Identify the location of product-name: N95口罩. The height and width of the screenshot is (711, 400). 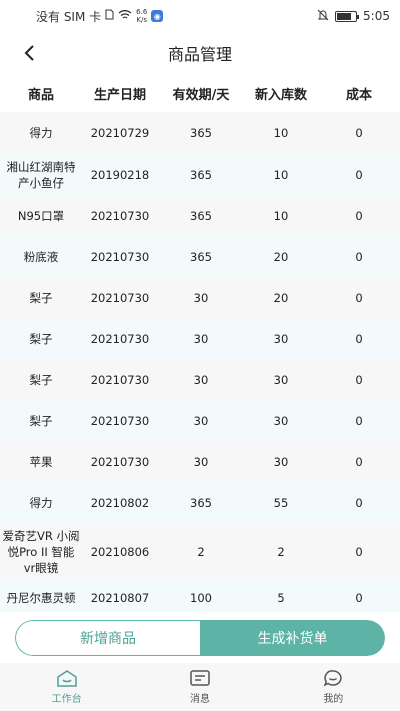
(41, 216).